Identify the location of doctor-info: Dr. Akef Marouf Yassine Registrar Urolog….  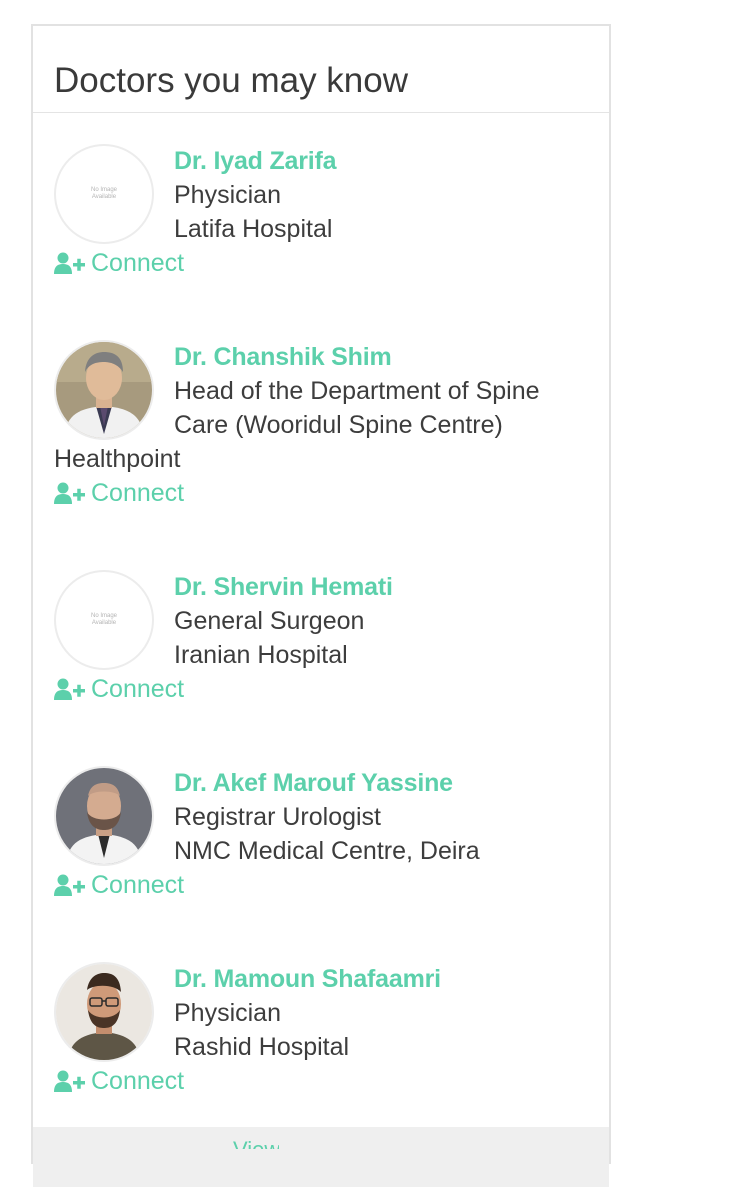
(384, 817).